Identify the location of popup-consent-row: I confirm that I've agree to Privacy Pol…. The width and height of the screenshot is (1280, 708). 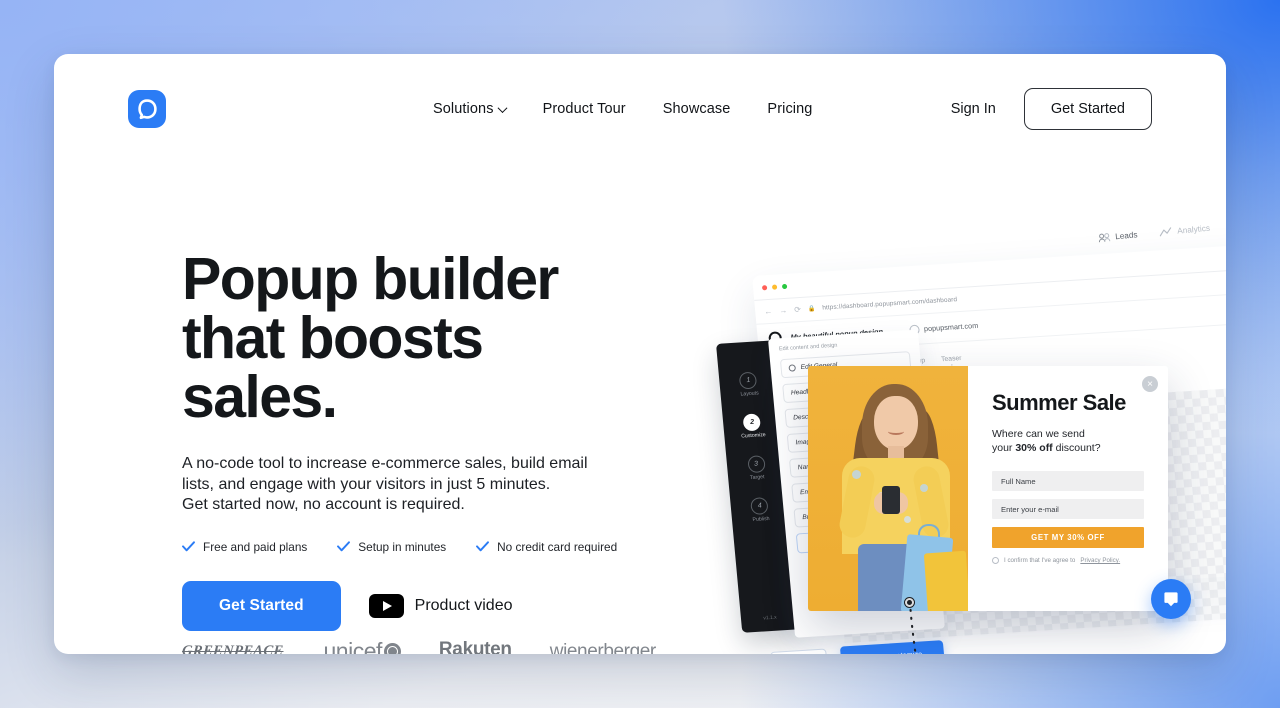
(1068, 560).